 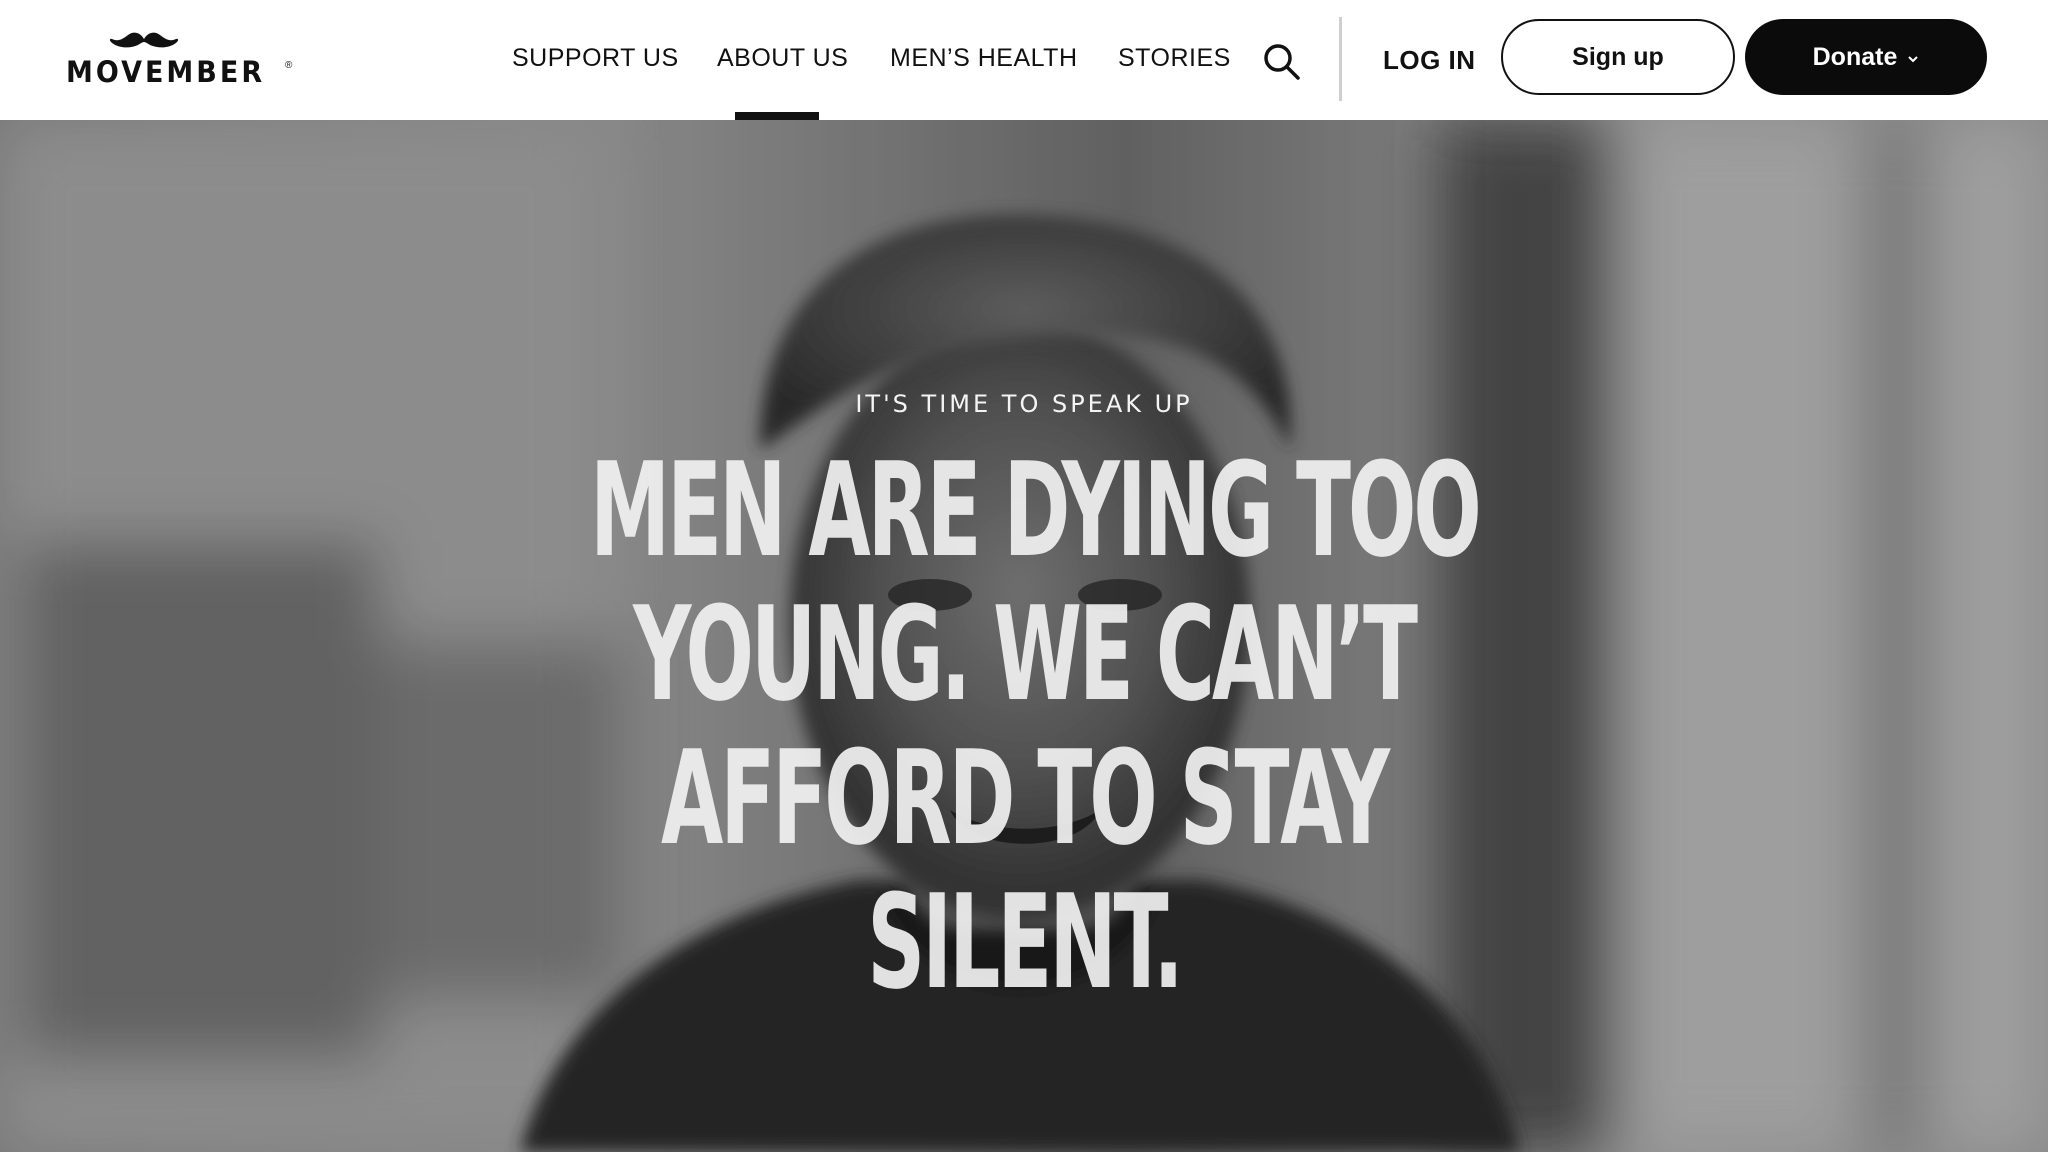 I want to click on nav-about-us: ABOUT US, so click(x=782, y=58).